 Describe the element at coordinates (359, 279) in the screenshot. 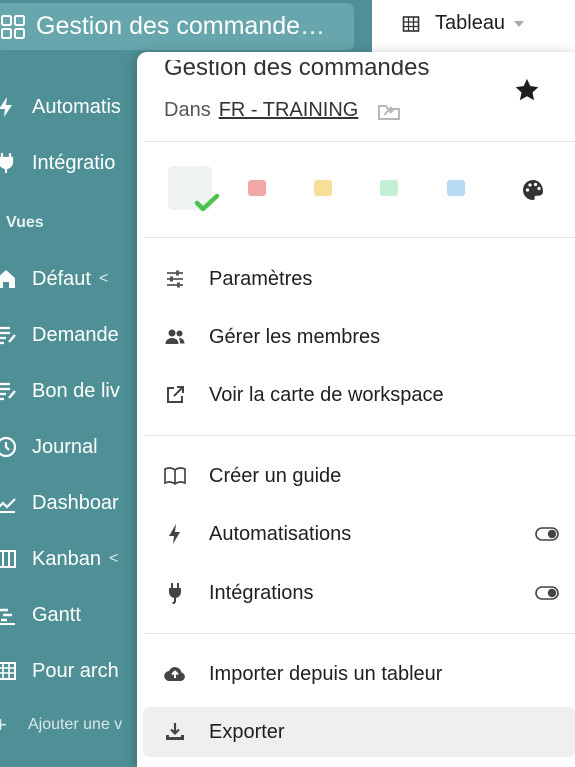

I see `menu-item-parametres: Paramètres` at that location.